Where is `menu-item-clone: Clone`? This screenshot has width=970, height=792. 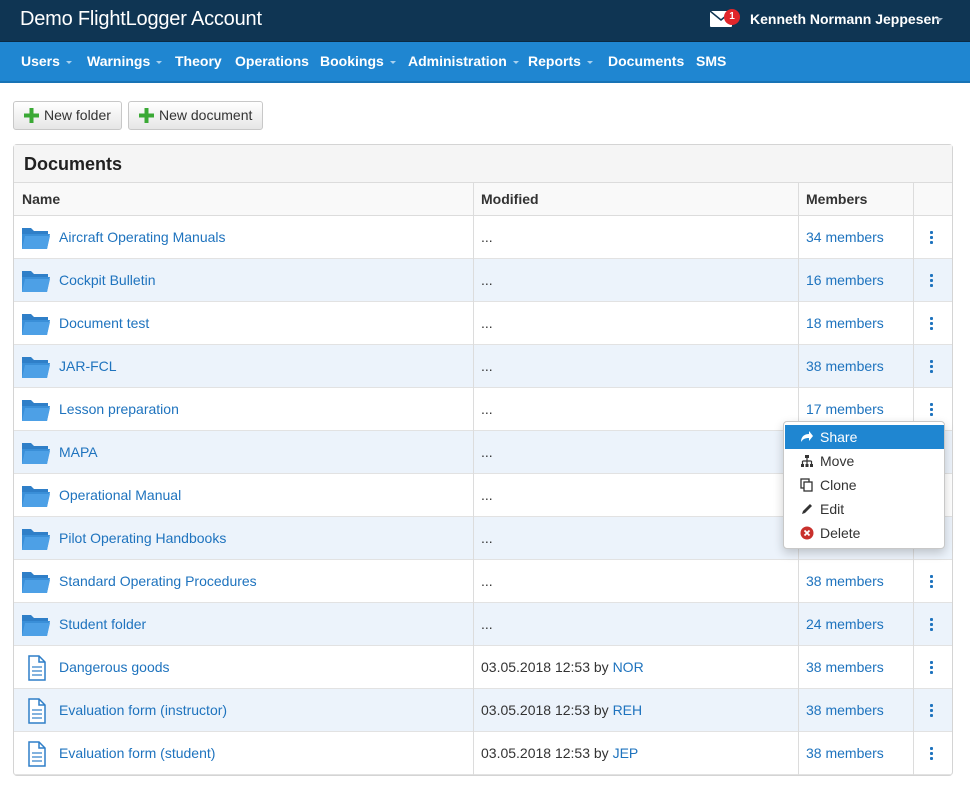
menu-item-clone: Clone is located at coordinates (864, 485).